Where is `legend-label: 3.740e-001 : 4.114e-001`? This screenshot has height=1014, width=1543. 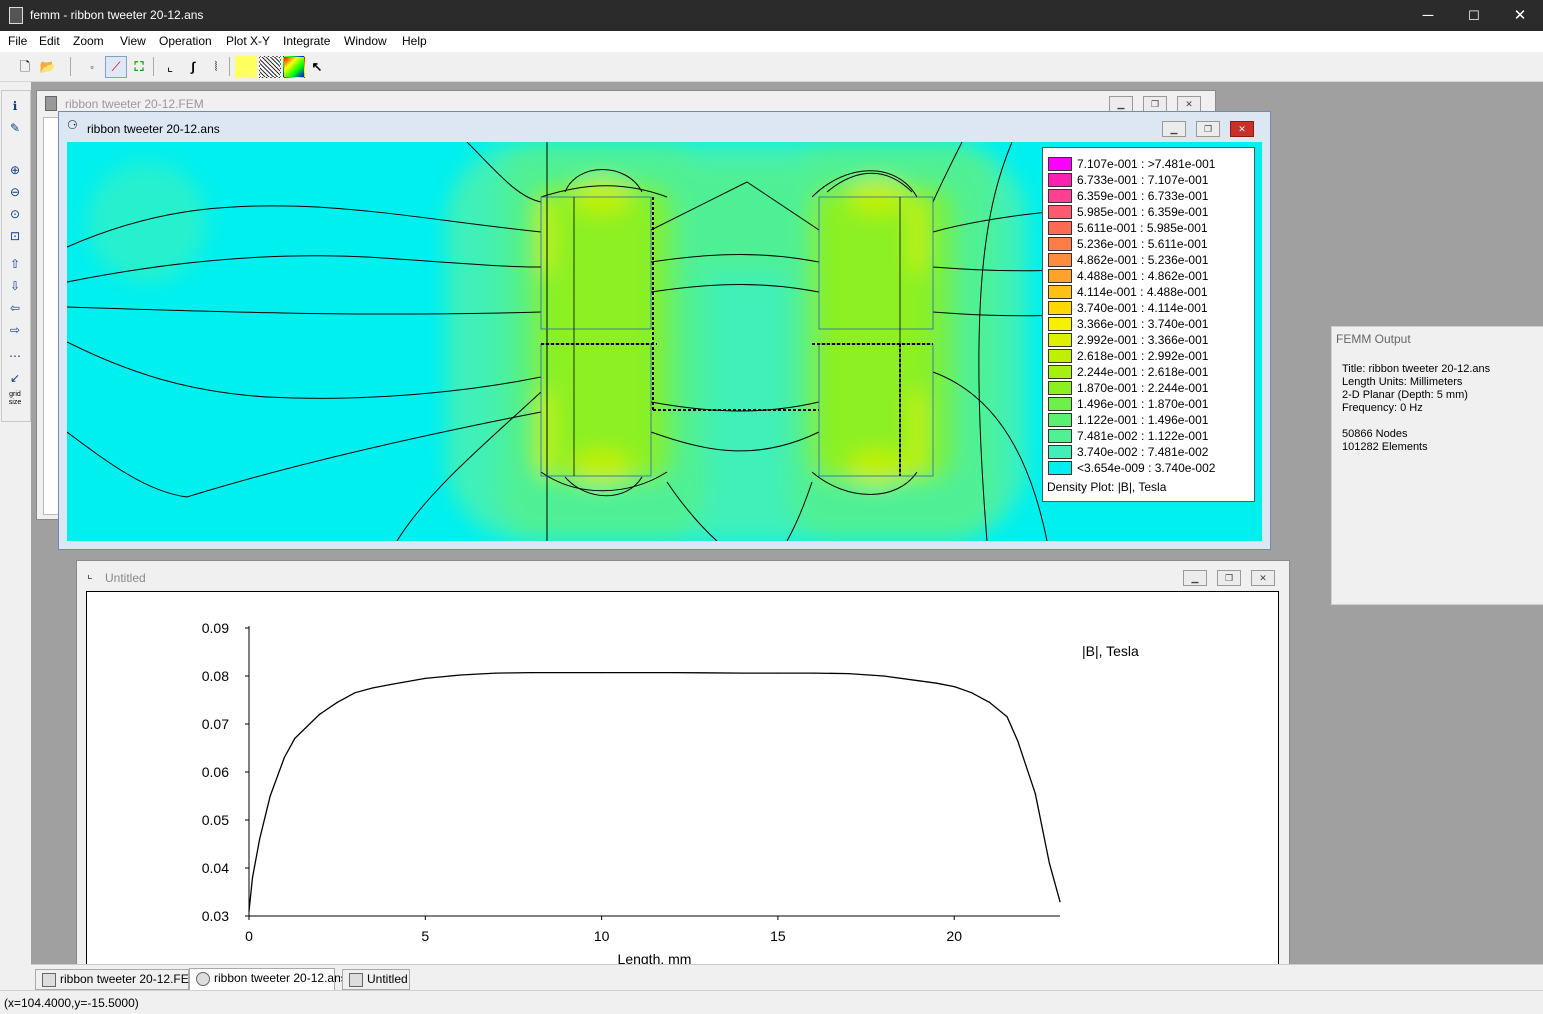
legend-label: 3.740e-001 : 4.114e-001 is located at coordinates (1142, 308).